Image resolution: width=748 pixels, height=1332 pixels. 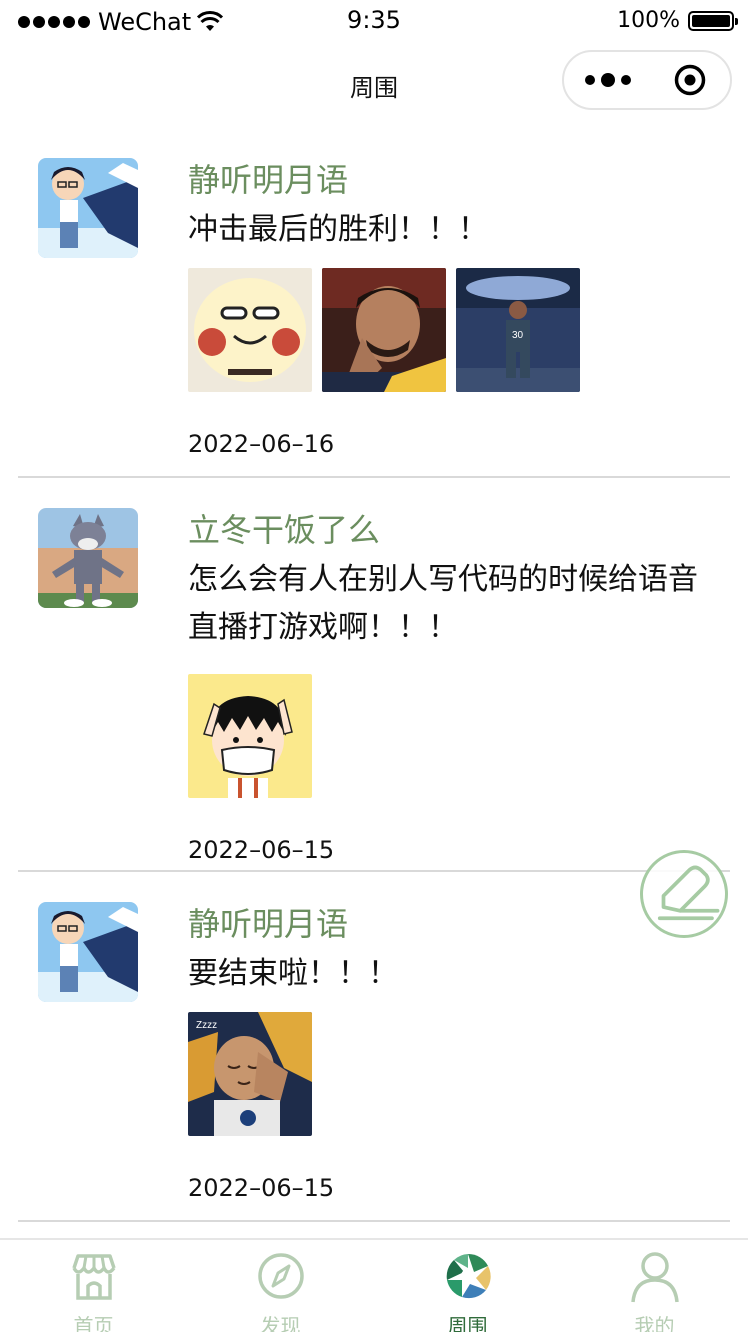 I want to click on edit-icon, so click(x=684, y=894).